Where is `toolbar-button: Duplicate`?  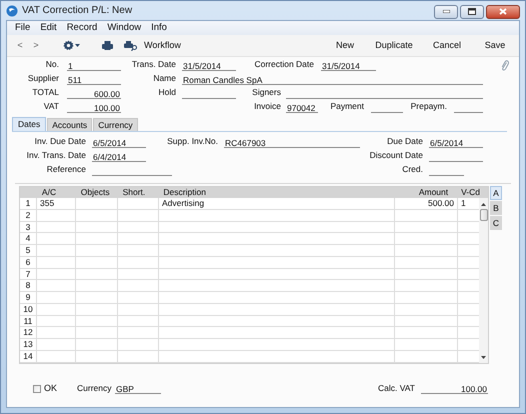
toolbar-button: Duplicate is located at coordinates (394, 45).